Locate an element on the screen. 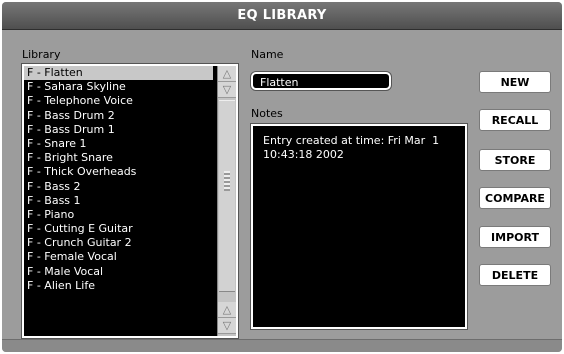 This screenshot has height=354, width=564. list-item: F - Thick Overheads is located at coordinates (118, 172).